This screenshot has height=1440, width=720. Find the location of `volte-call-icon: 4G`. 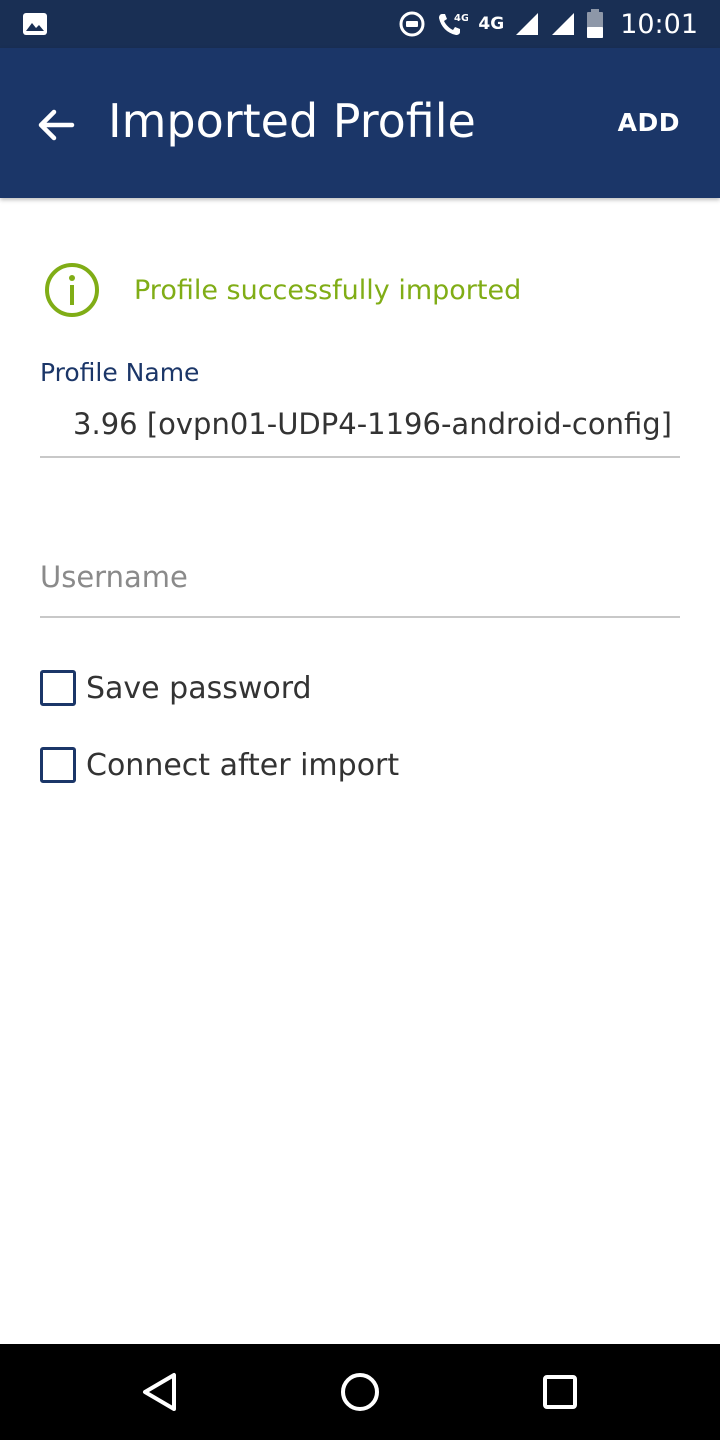

volte-call-icon: 4G is located at coordinates (453, 24).